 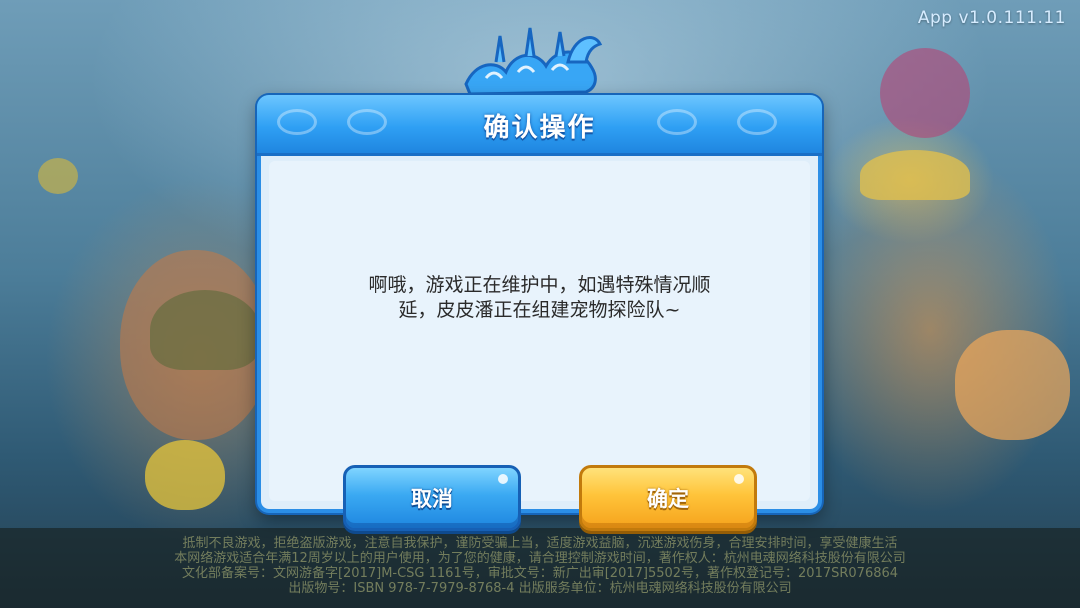 What do you see at coordinates (991, 18) in the screenshot?
I see `app-version-label: App v1.0.111.11` at bounding box center [991, 18].